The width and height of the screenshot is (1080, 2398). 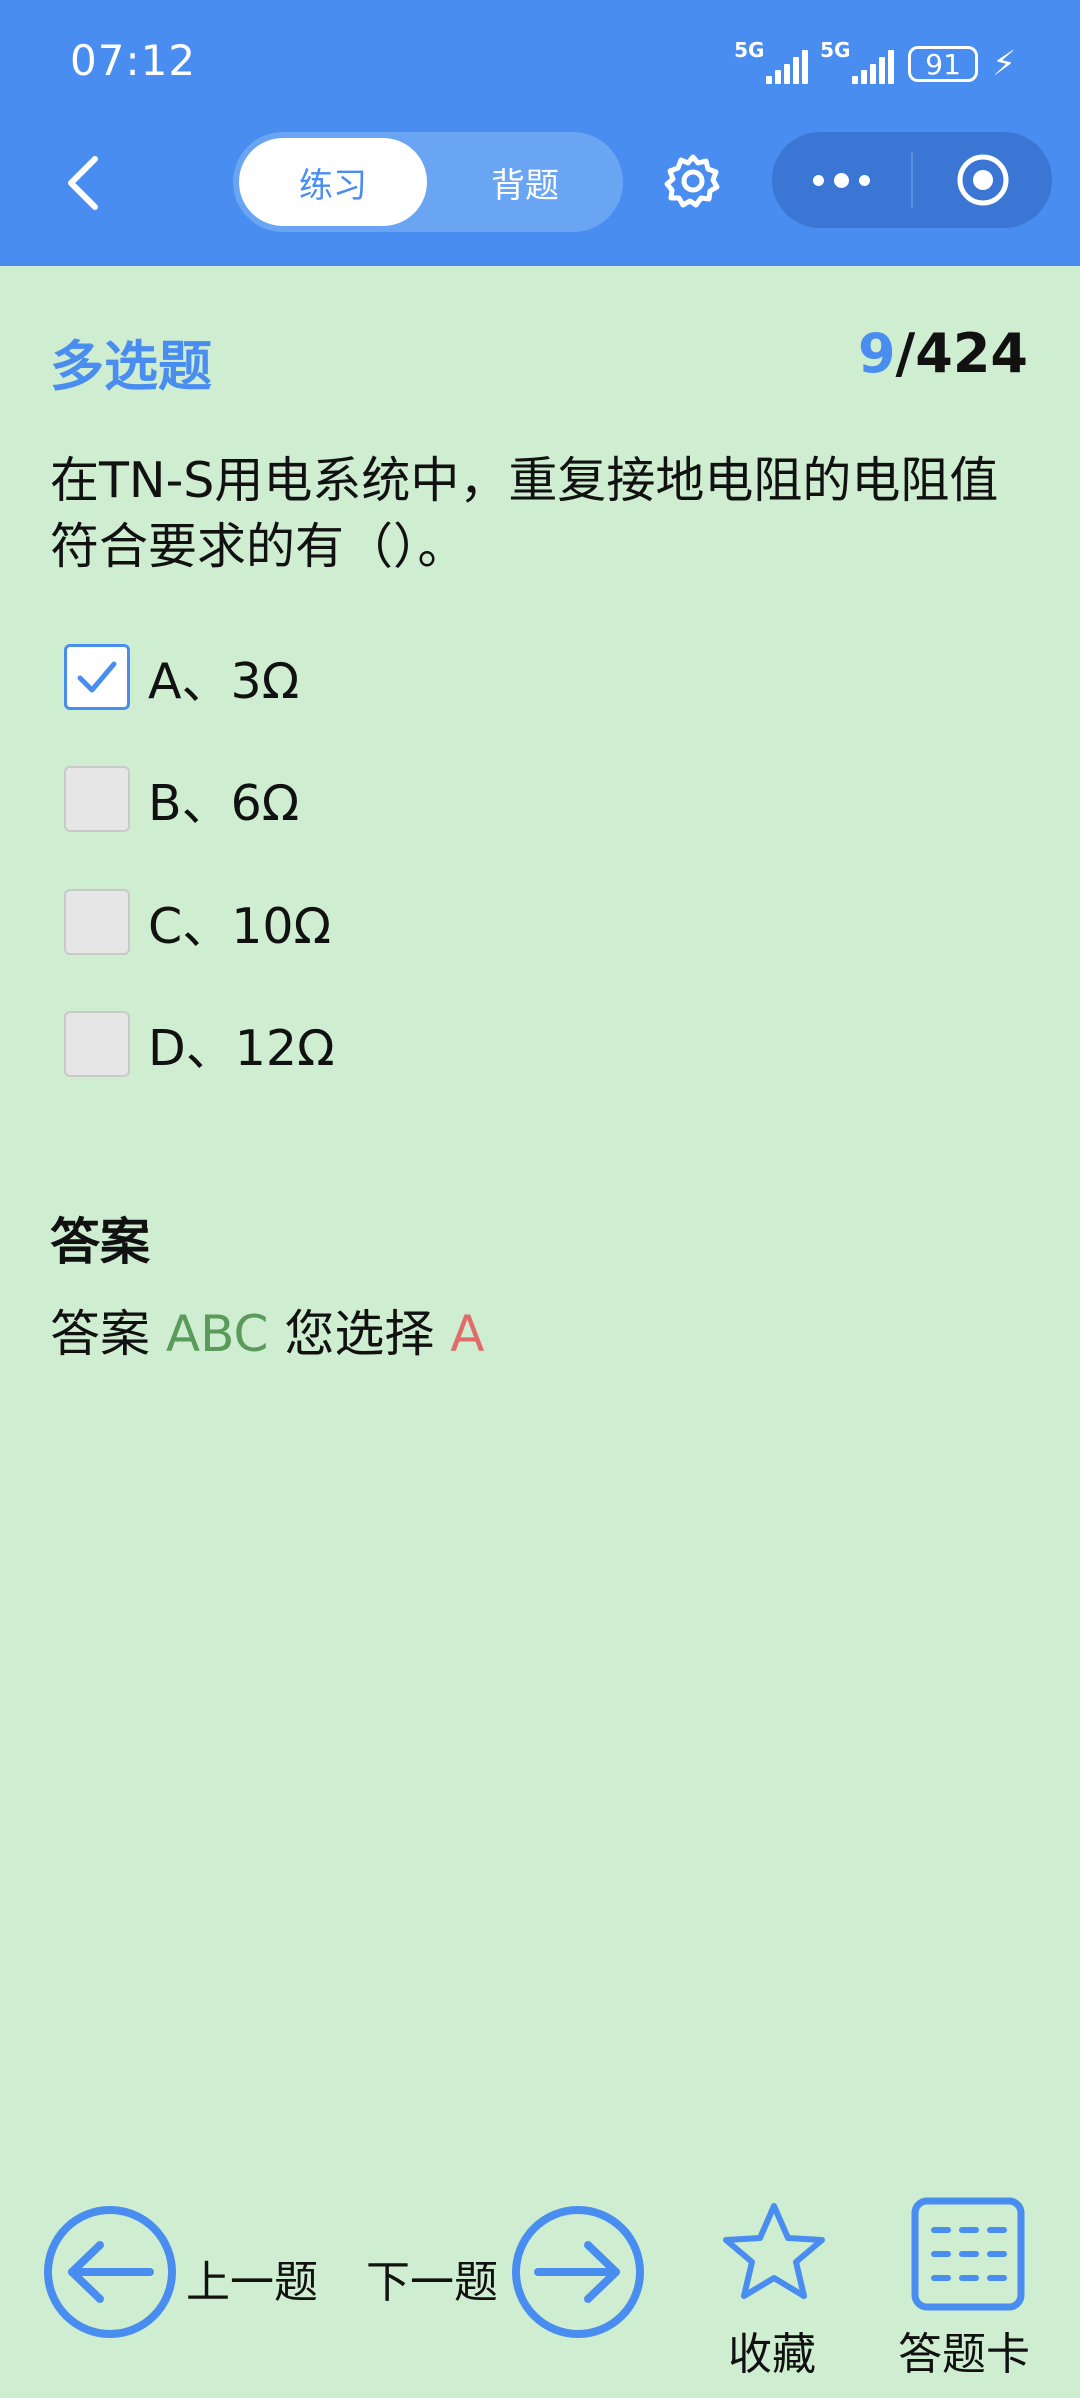 I want to click on target-icon, so click(x=982, y=180).